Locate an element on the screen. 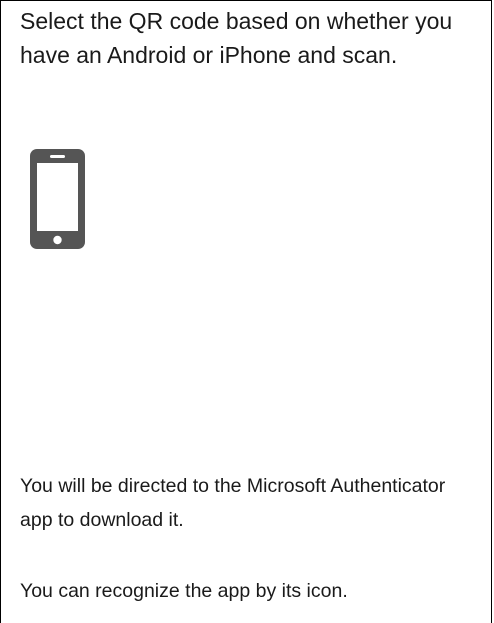  smartphone-icon is located at coordinates (57, 199).